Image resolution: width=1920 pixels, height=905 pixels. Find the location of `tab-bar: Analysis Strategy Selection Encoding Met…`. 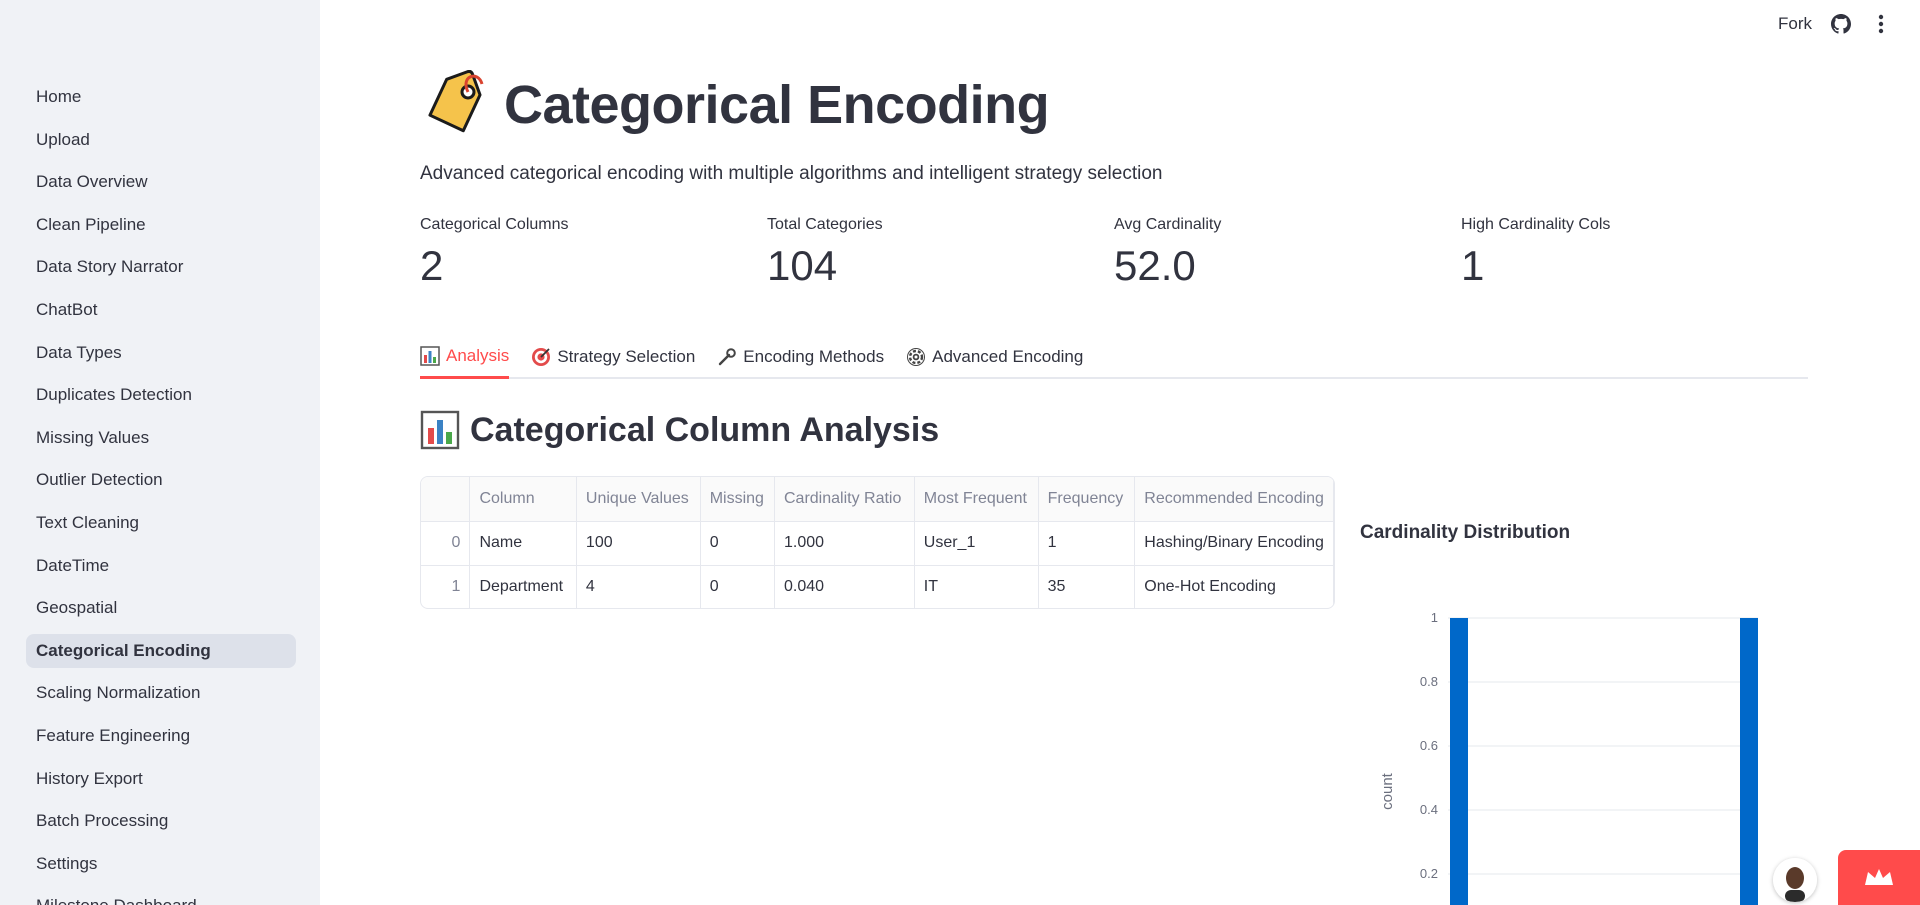

tab-bar: Analysis Strategy Selection Encoding Met… is located at coordinates (1114, 357).